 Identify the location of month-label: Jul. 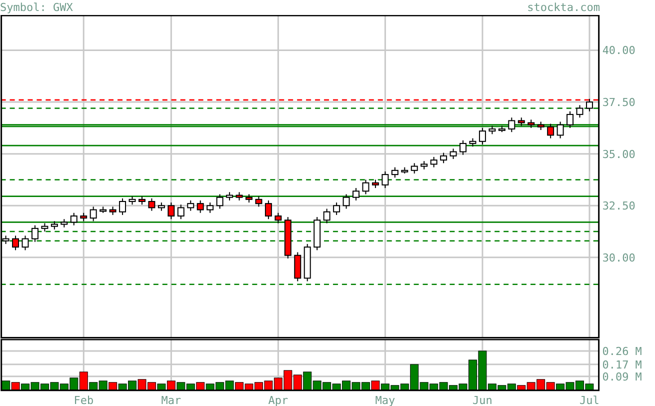
(590, 400).